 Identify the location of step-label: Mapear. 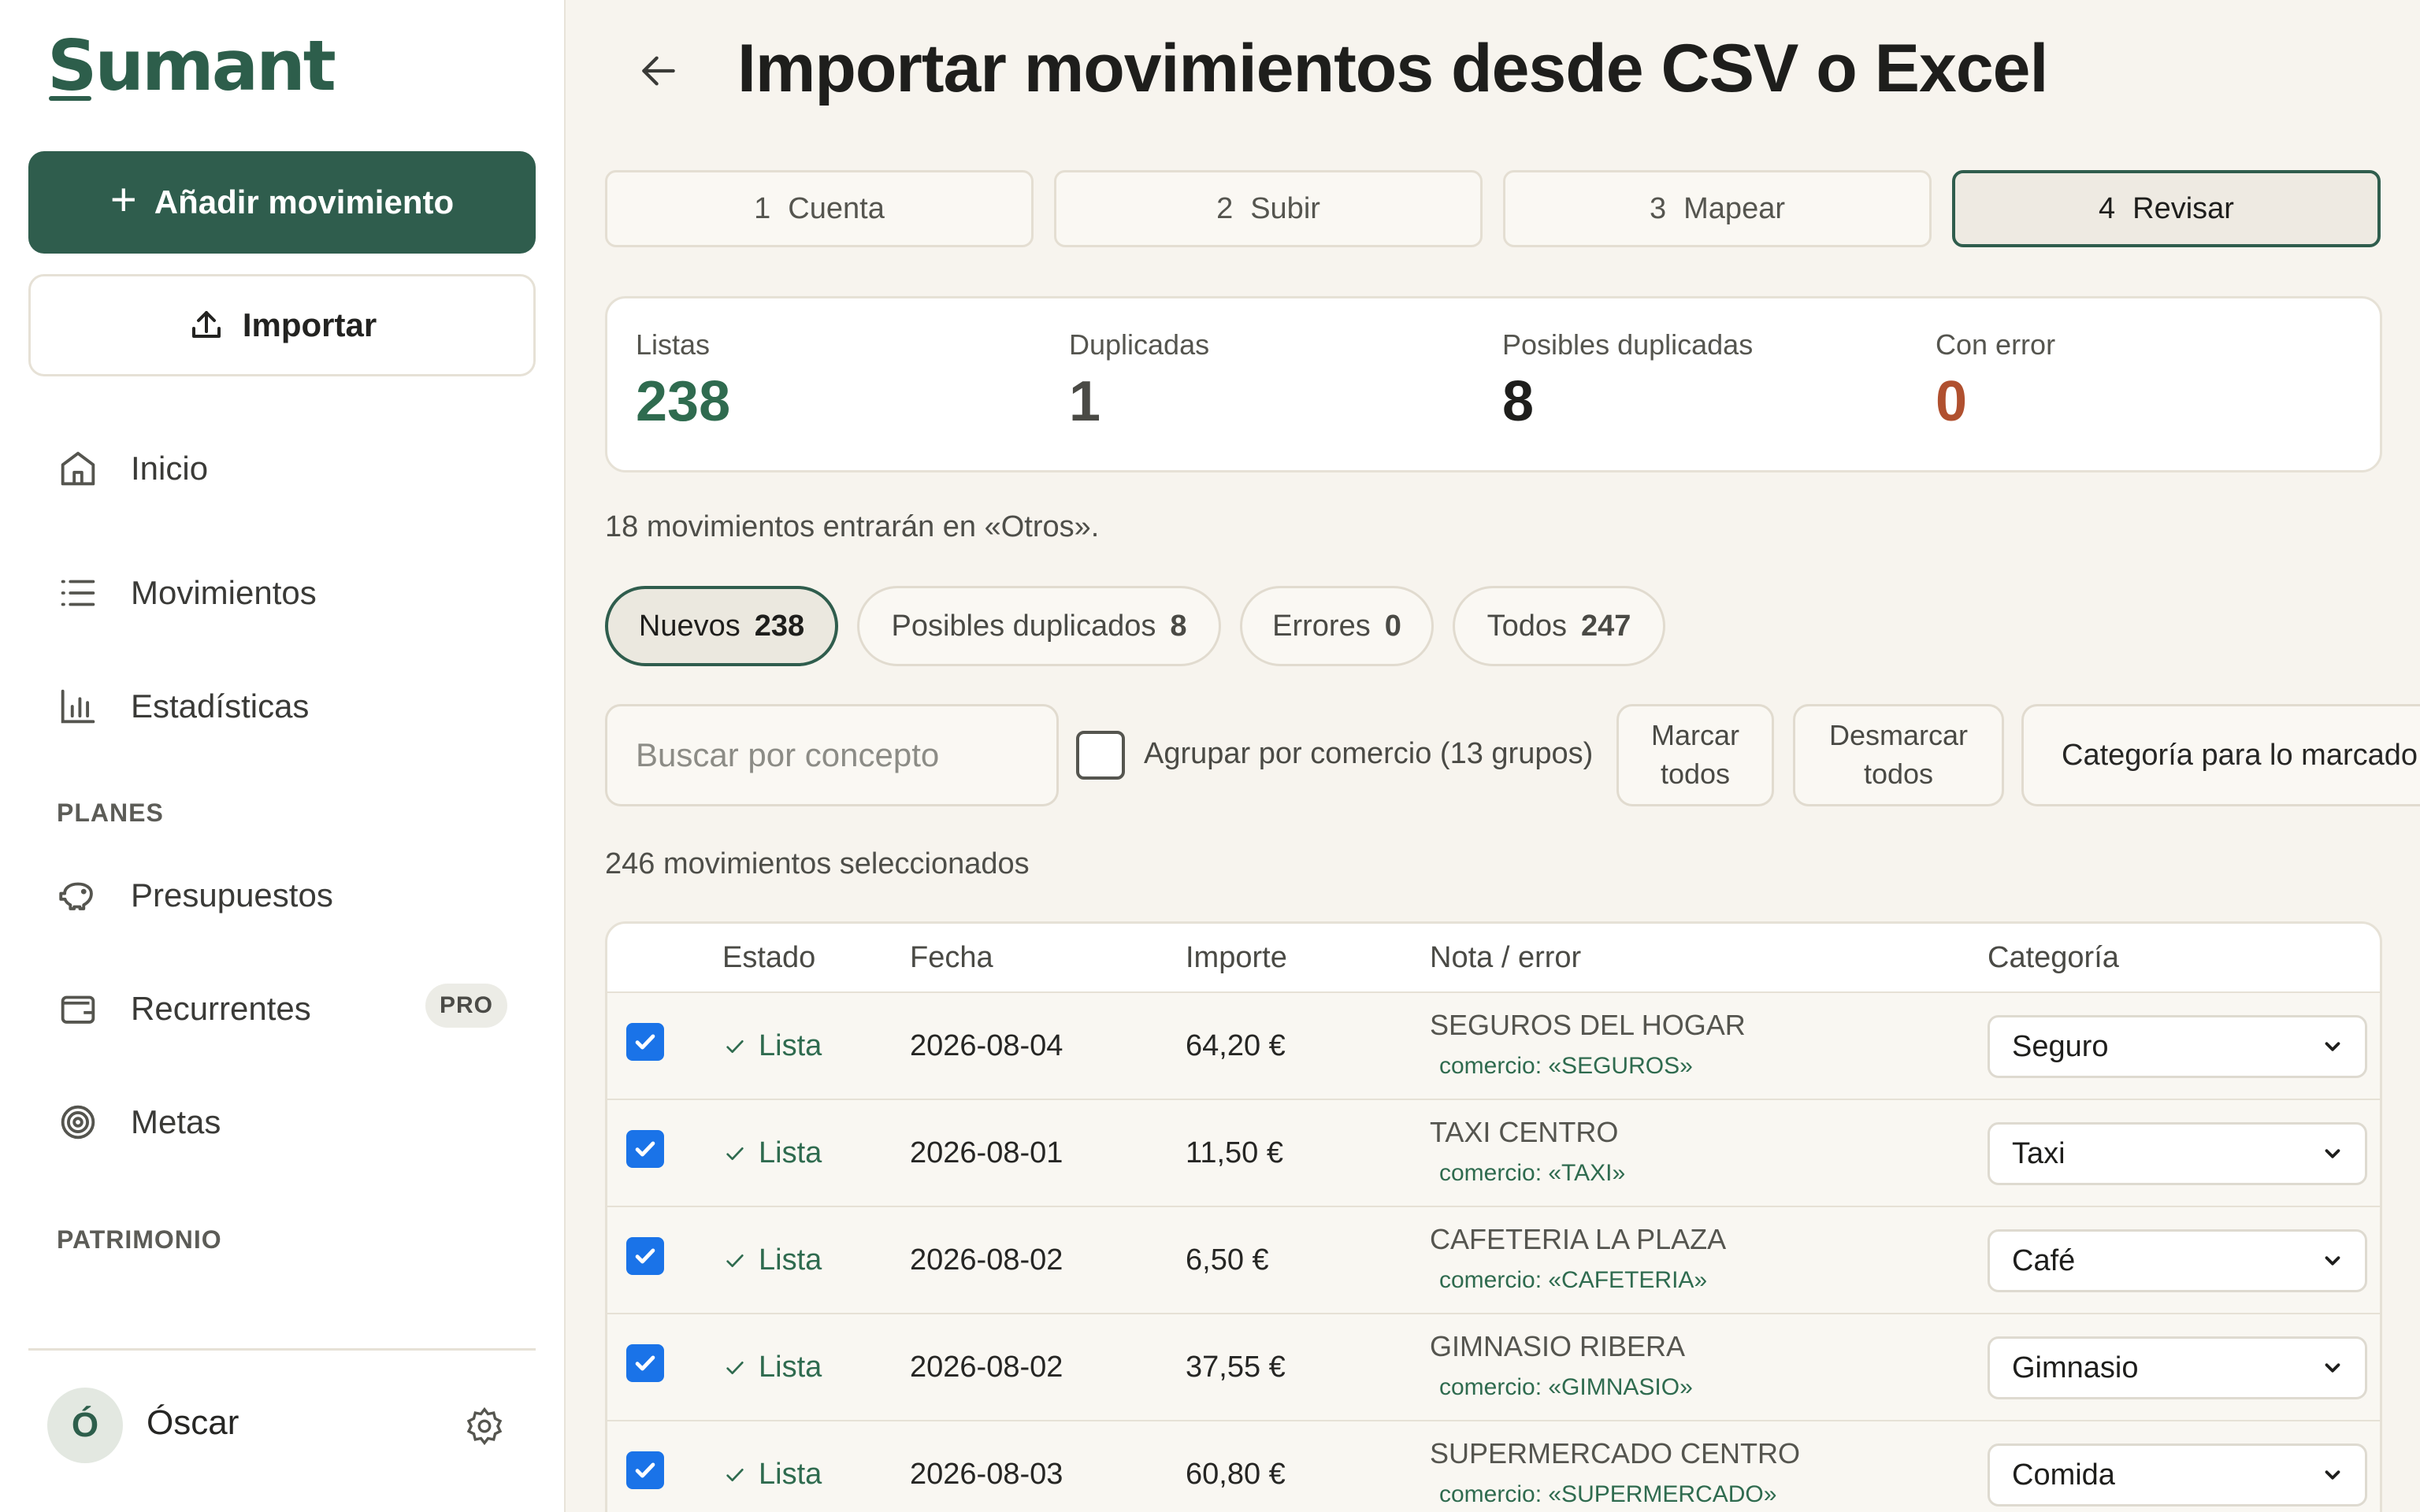
(1734, 208).